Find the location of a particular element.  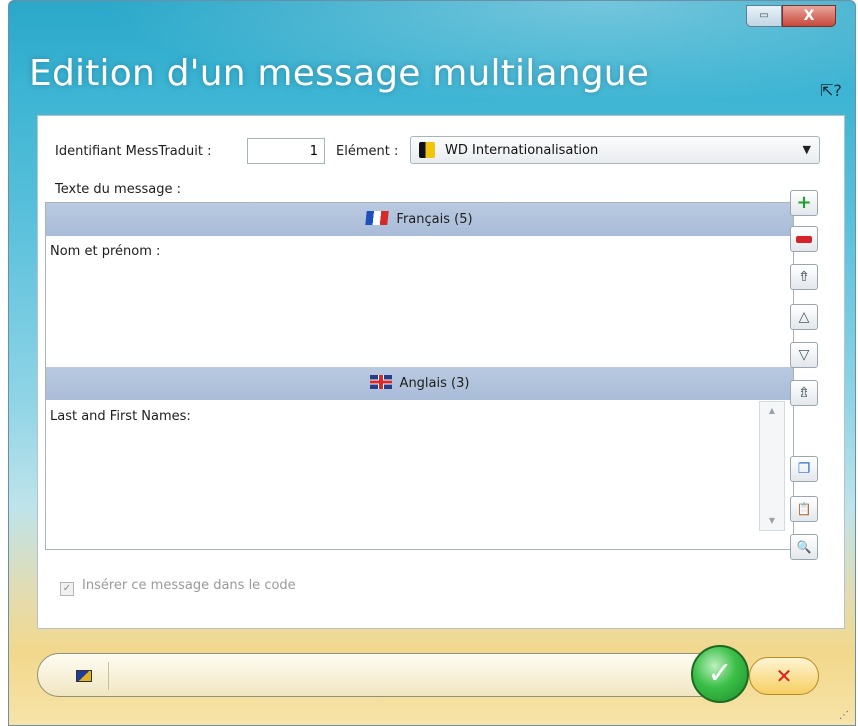

double-chevron-down-icon: ⇯ is located at coordinates (804, 393).